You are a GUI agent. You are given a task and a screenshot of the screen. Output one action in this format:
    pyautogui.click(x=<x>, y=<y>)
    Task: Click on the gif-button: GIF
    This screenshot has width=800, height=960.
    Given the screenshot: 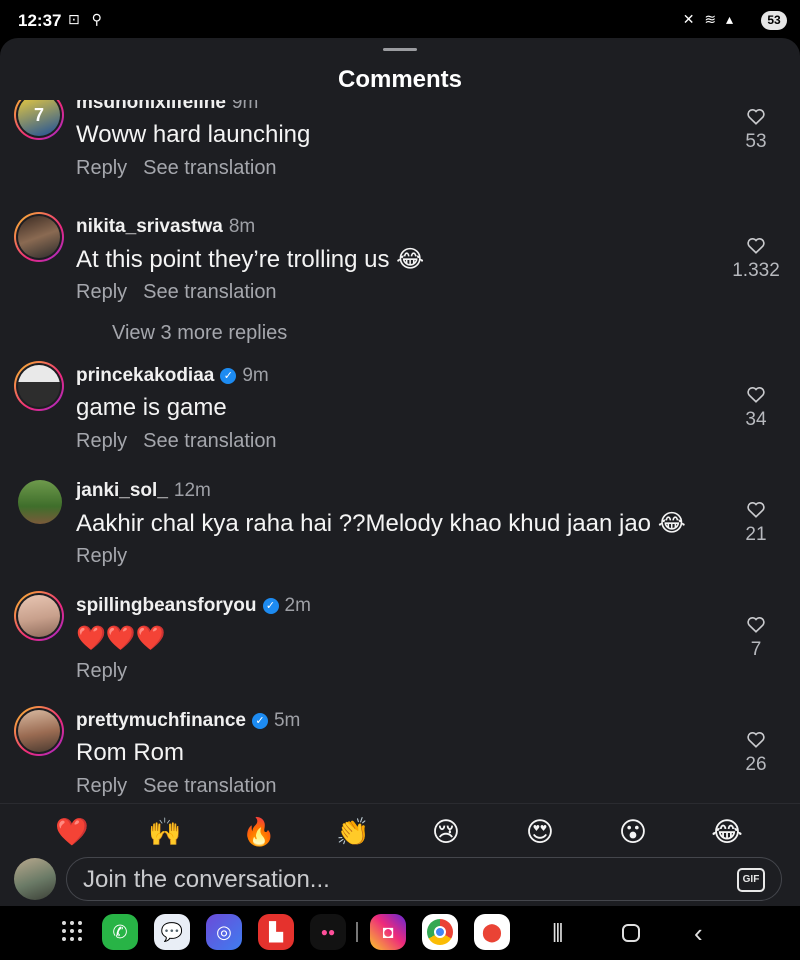 What is the action you would take?
    pyautogui.click(x=751, y=880)
    